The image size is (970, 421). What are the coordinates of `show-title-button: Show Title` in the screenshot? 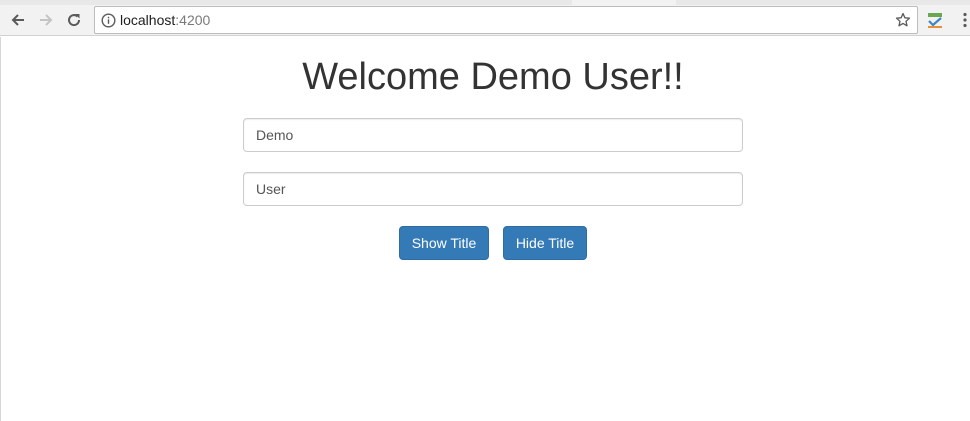 It's located at (444, 243).